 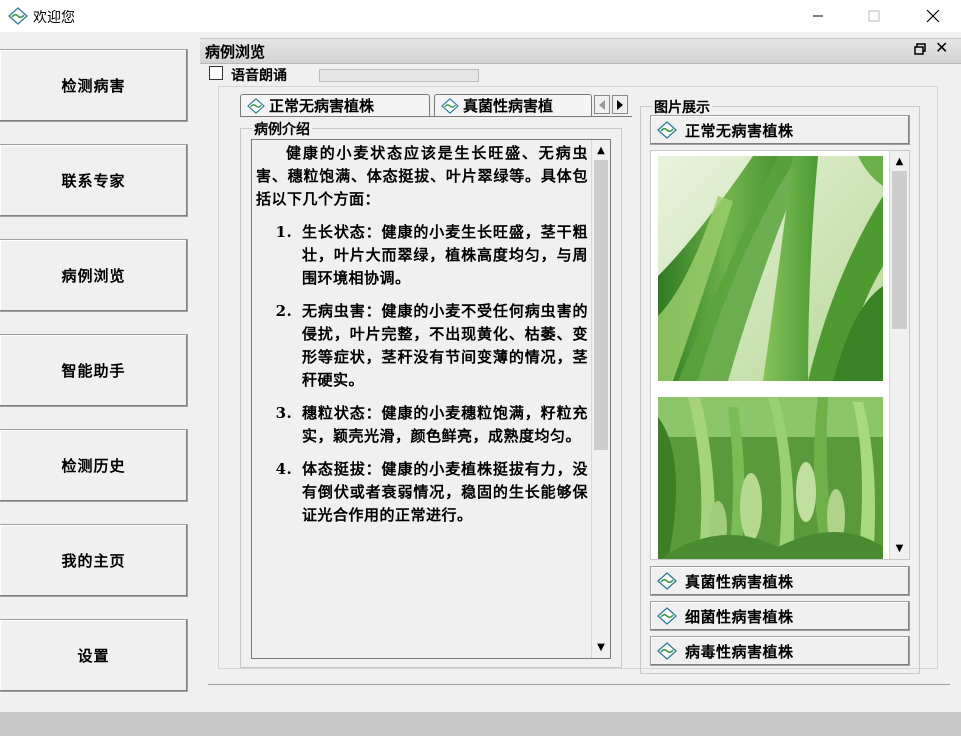 What do you see at coordinates (739, 130) in the screenshot?
I see `category-label: 正常无病害植株` at bounding box center [739, 130].